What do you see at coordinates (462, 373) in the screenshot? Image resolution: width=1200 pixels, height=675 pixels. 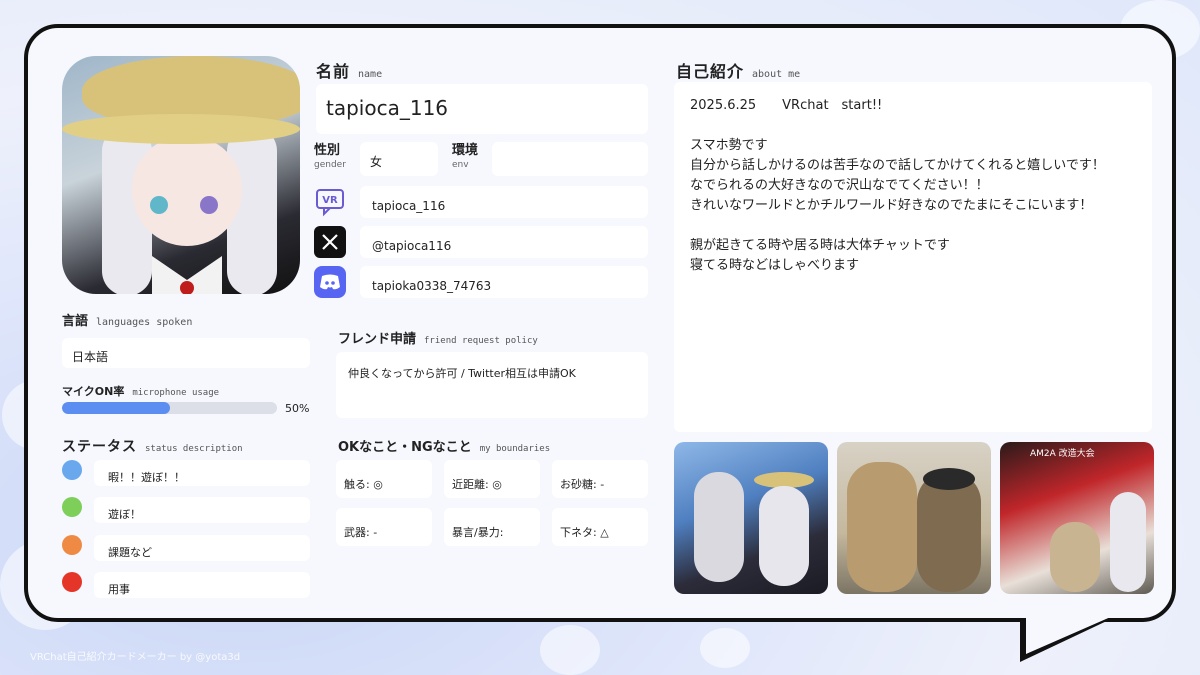 I see `friend-value: 仲良くなってから許可 / Twitter相互は申請OK` at bounding box center [462, 373].